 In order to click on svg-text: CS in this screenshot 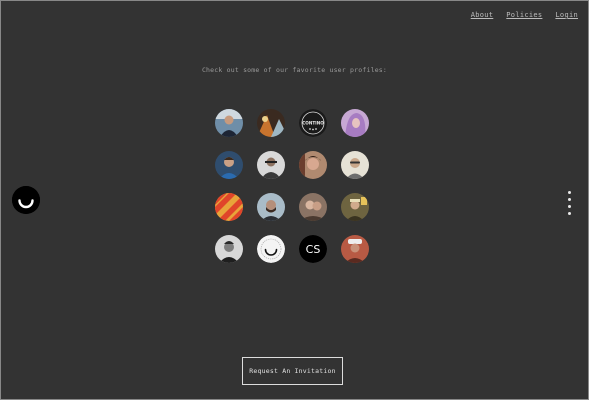, I will do `click(313, 249)`.